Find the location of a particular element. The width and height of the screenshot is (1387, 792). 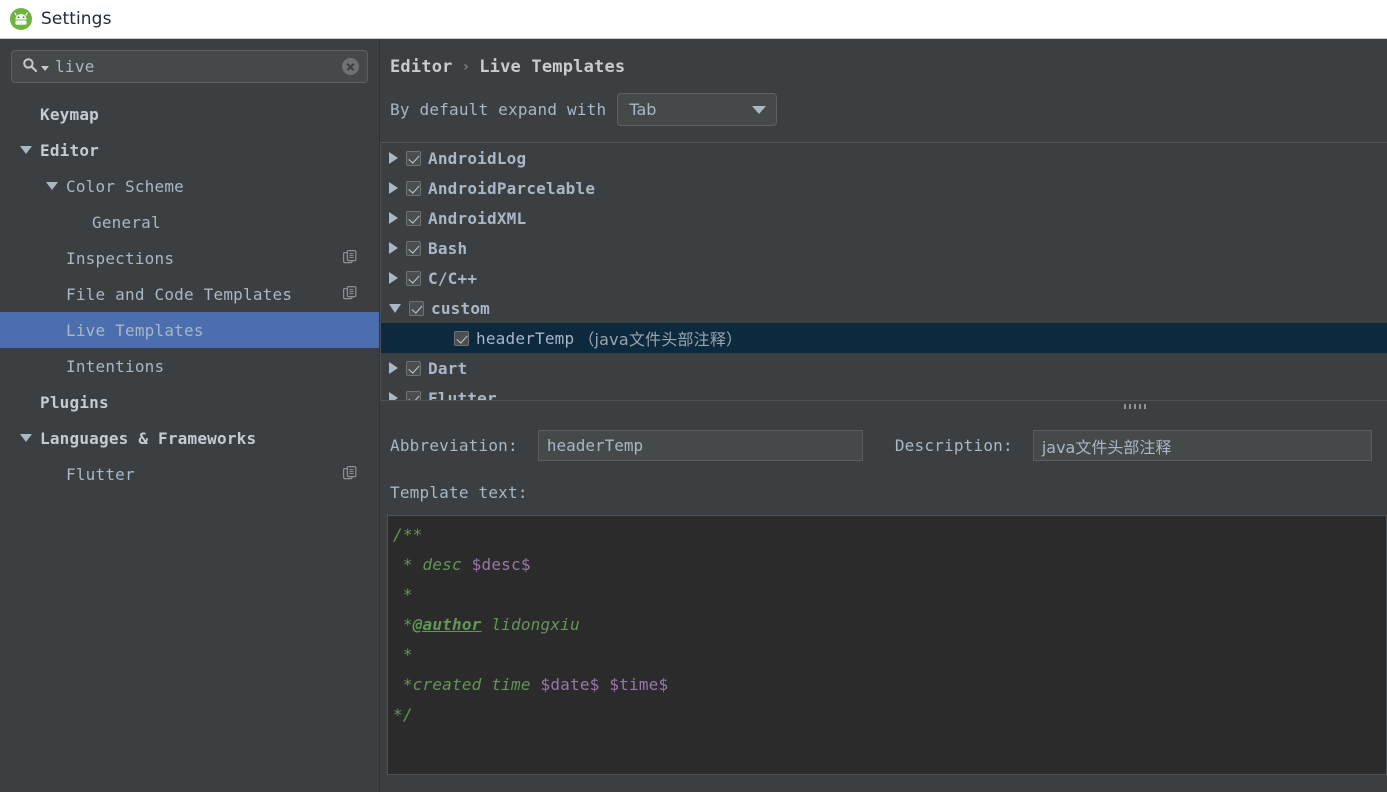

template-row: Flutter is located at coordinates (884, 391).